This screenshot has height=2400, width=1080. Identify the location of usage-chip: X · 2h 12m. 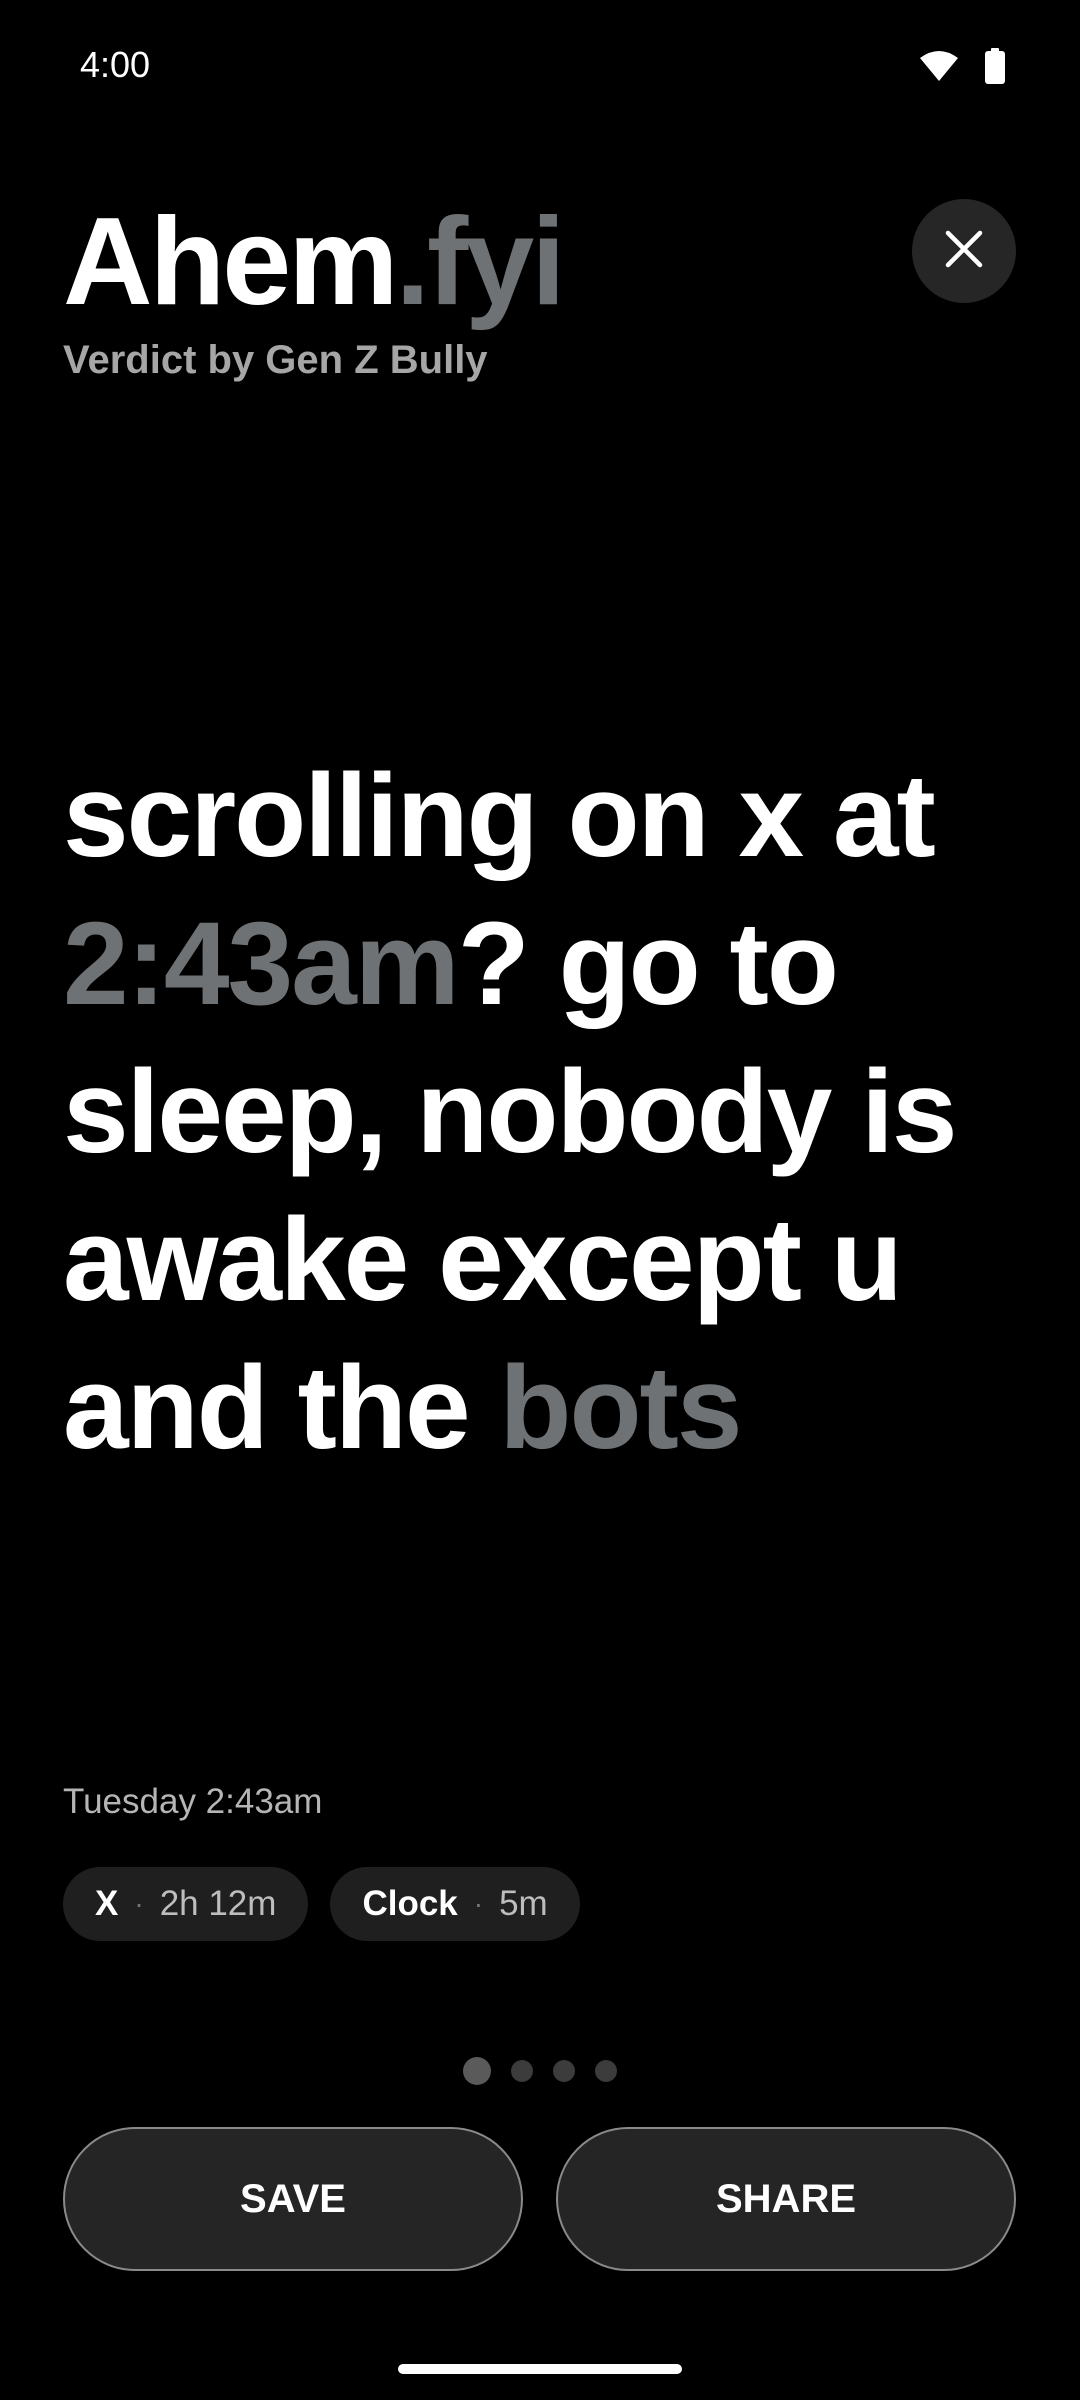
(186, 1904).